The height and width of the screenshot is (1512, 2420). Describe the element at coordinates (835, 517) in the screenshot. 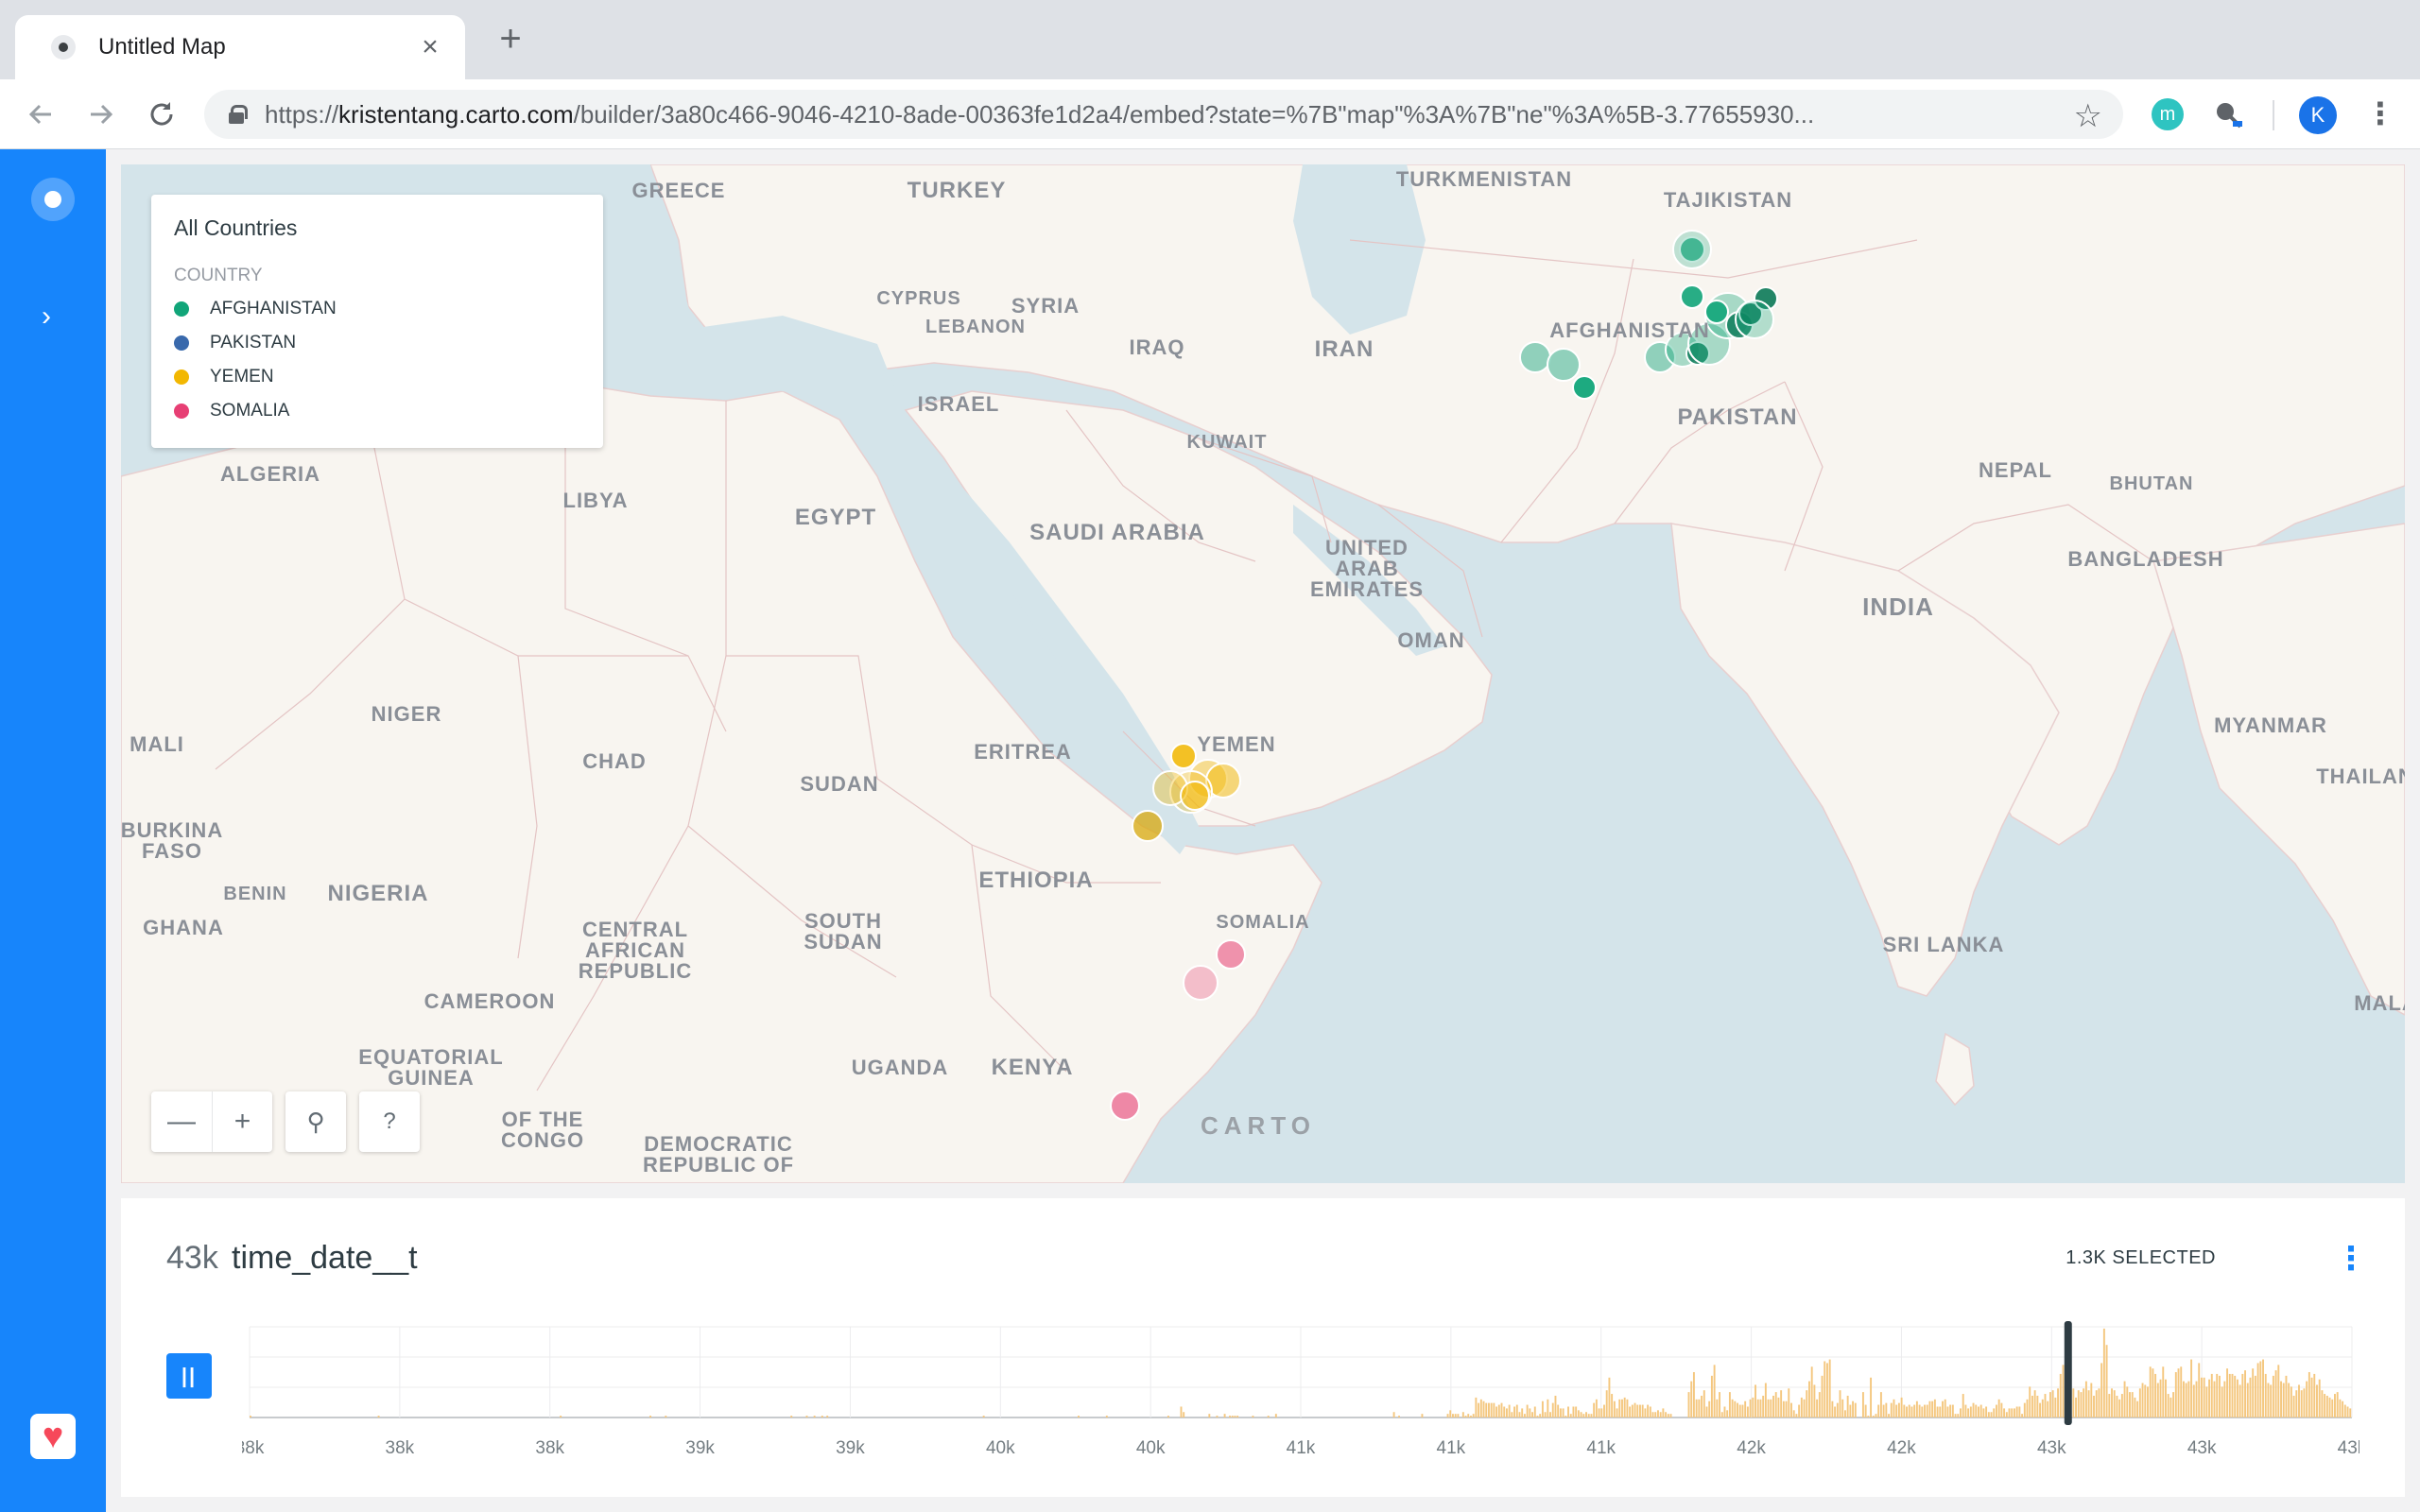

I see `map-label-egypt: EGYPT` at that location.